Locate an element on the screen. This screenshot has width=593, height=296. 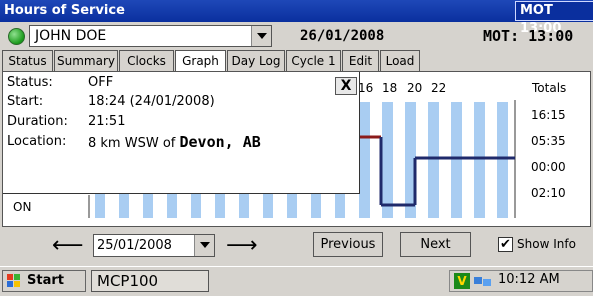
graph-hour-label: 16 is located at coordinates (366, 88).